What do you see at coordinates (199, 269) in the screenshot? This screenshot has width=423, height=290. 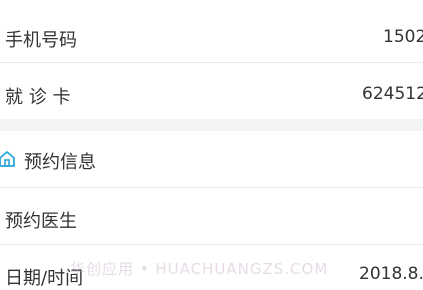 I see `watermark: 华创应用 • HUACHUANGZS.COM` at bounding box center [199, 269].